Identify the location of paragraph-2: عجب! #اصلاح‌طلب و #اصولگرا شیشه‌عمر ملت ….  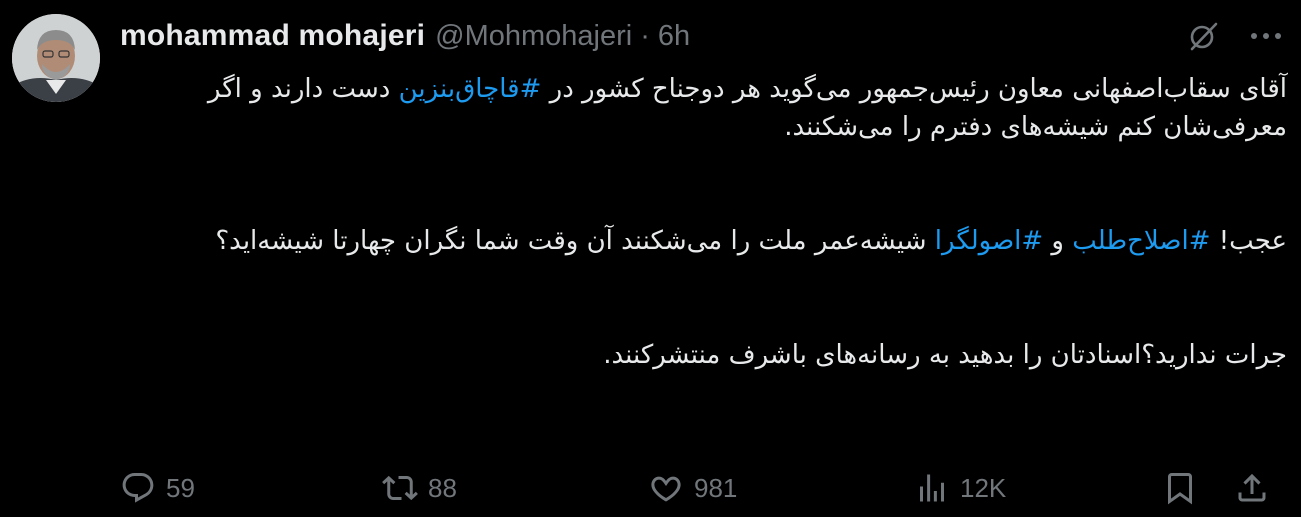
(751, 241).